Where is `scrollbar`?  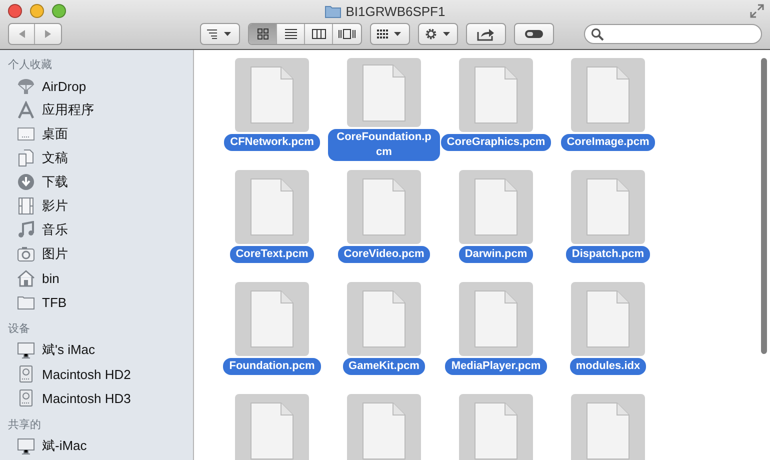
scrollbar is located at coordinates (764, 206).